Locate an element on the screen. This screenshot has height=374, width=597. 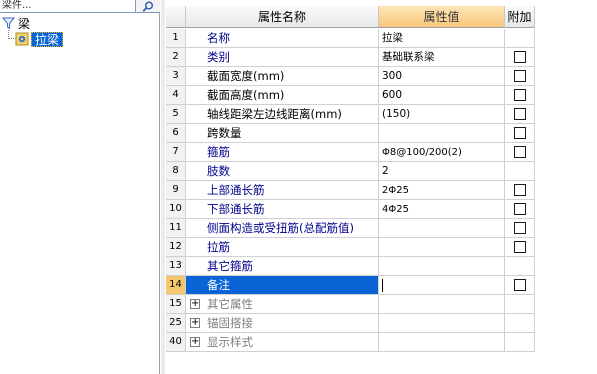
property-name: 备注 is located at coordinates (282, 285).